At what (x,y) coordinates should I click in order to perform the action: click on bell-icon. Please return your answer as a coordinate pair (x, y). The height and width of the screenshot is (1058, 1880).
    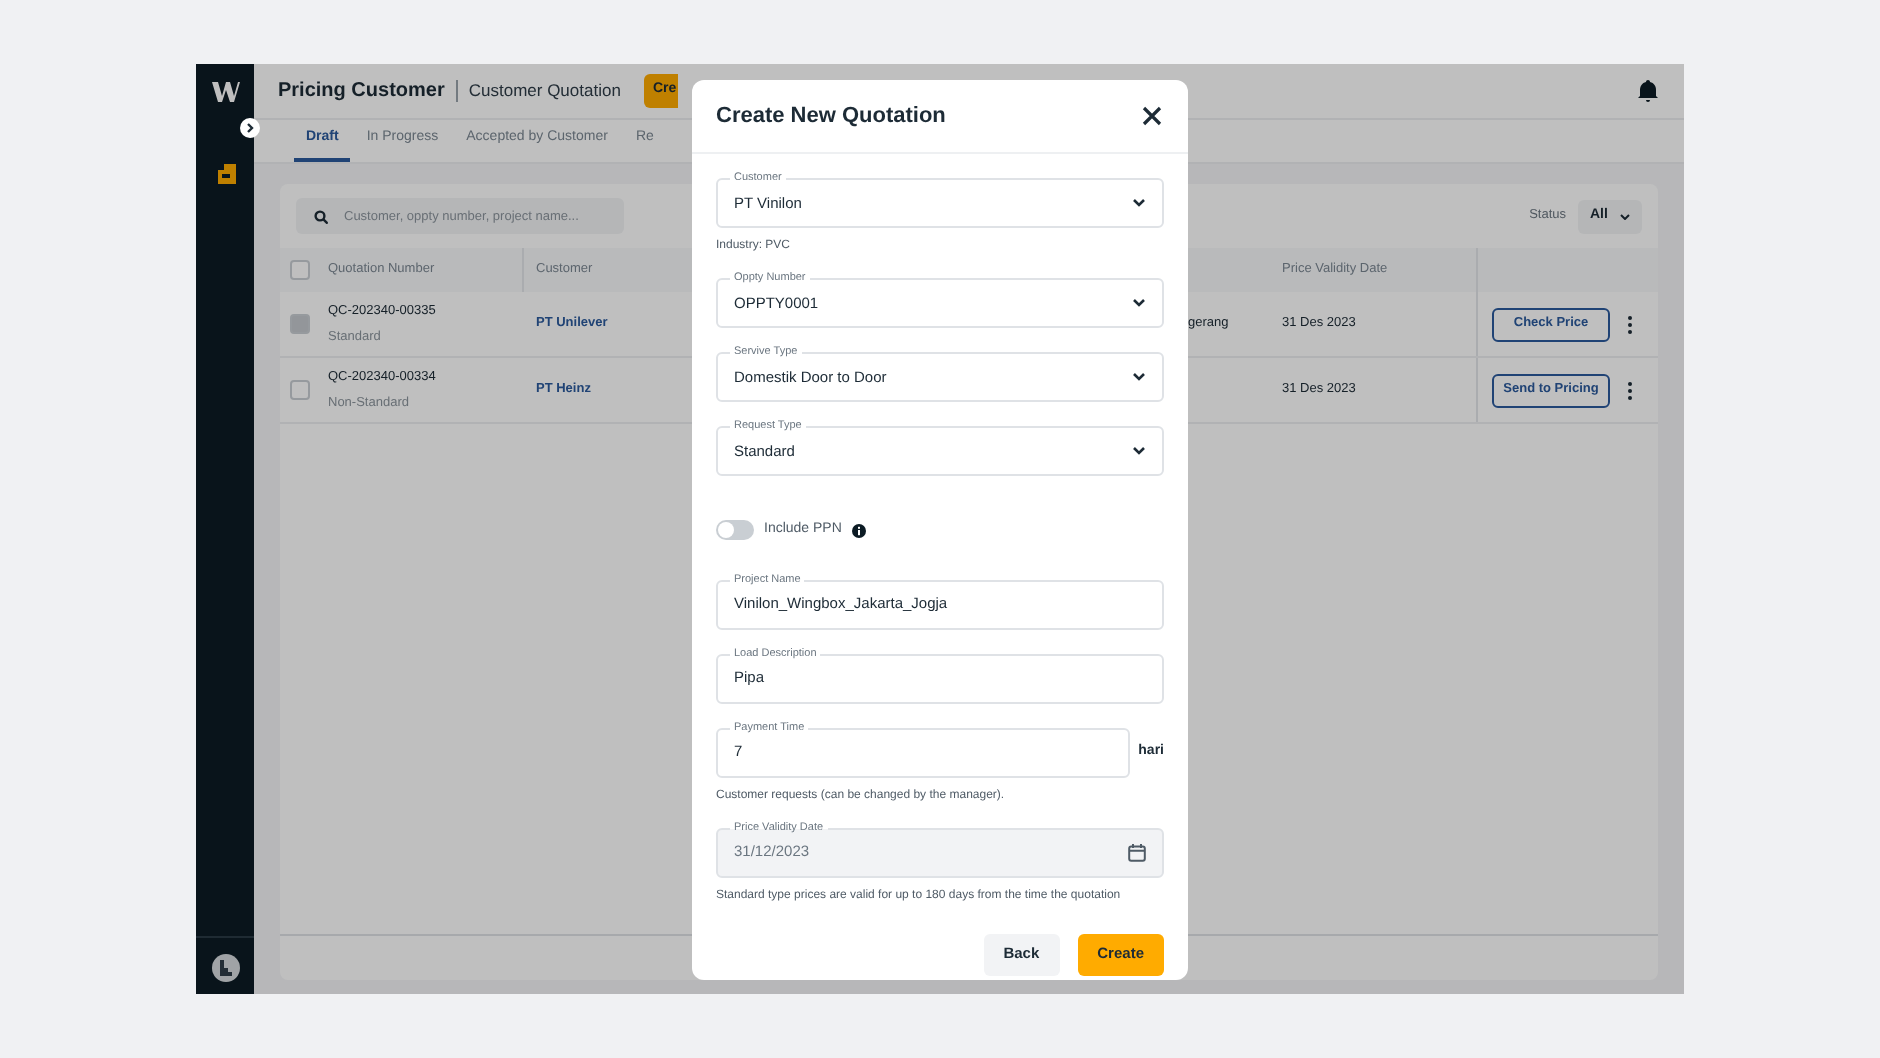
    Looking at the image, I should click on (1648, 91).